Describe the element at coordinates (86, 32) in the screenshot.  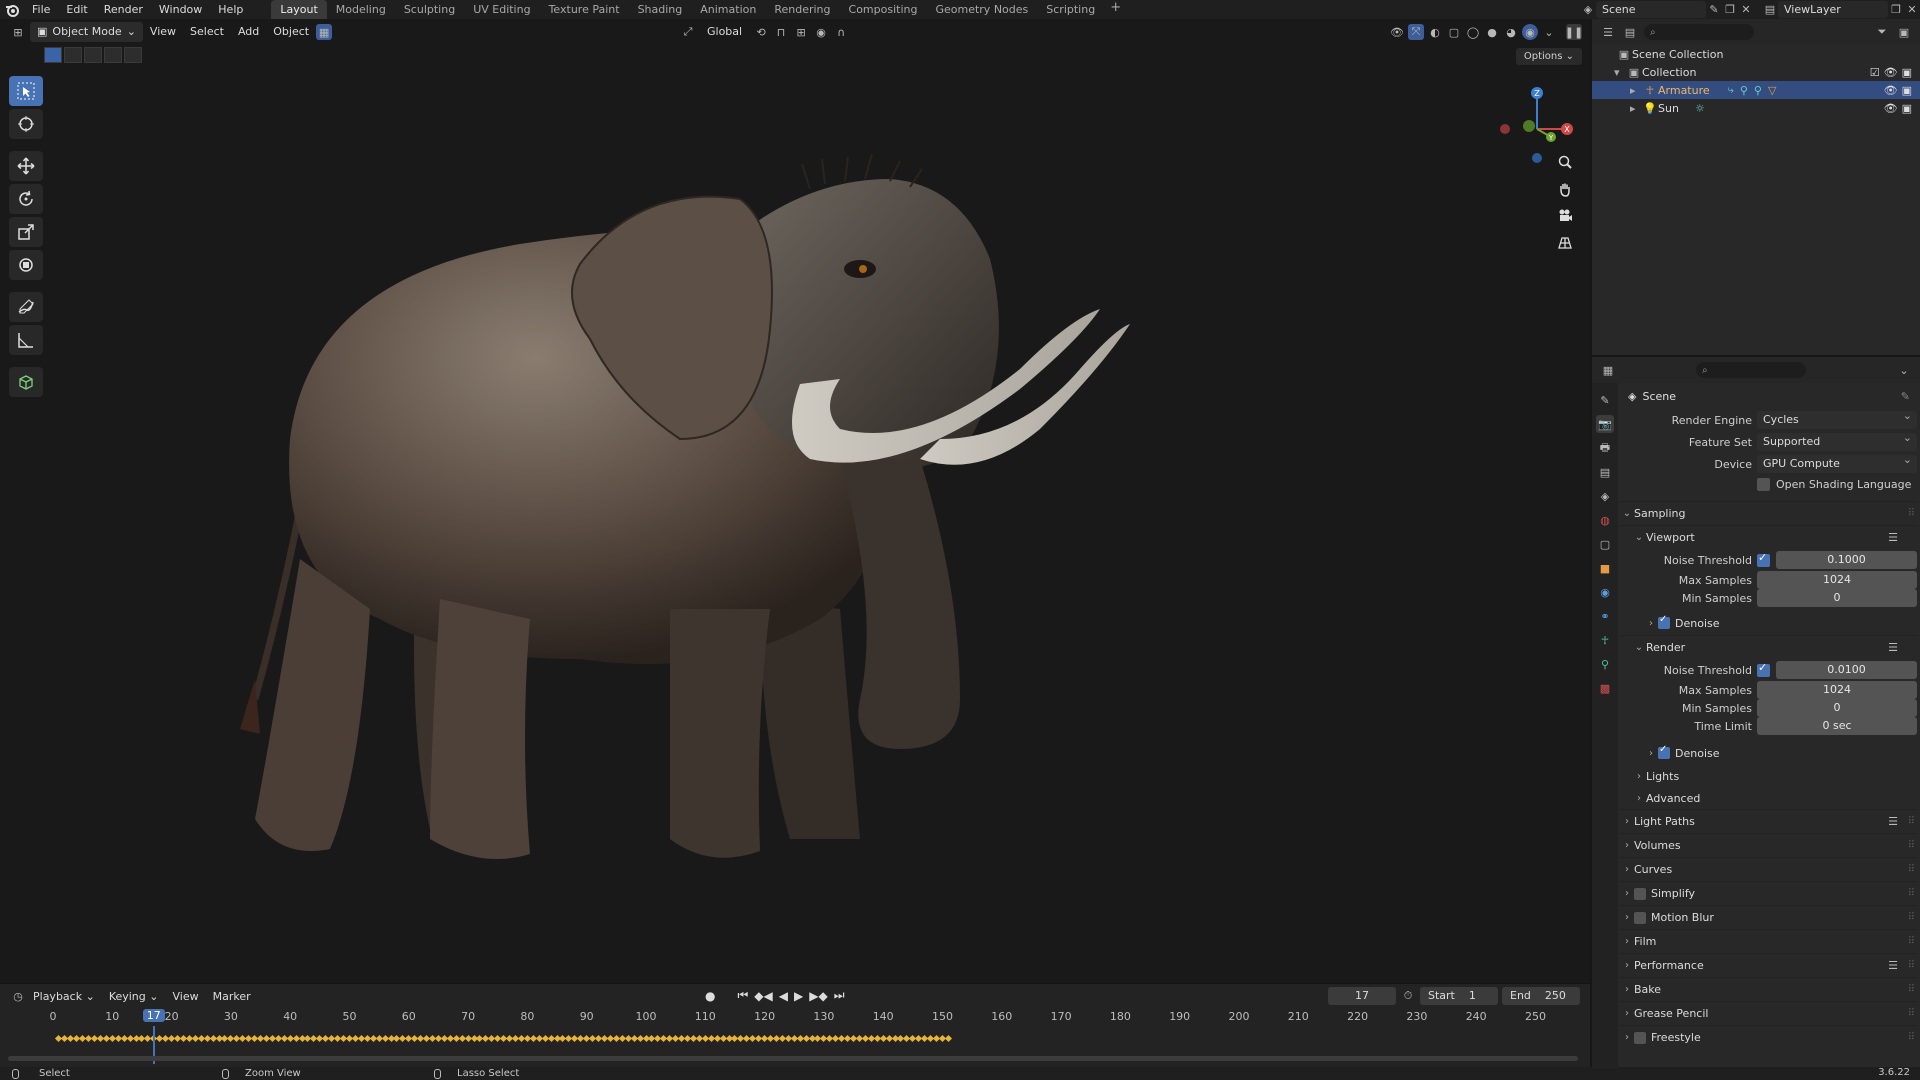
I see `object-mode-dropdown: ▣ Object Mode ⌄` at that location.